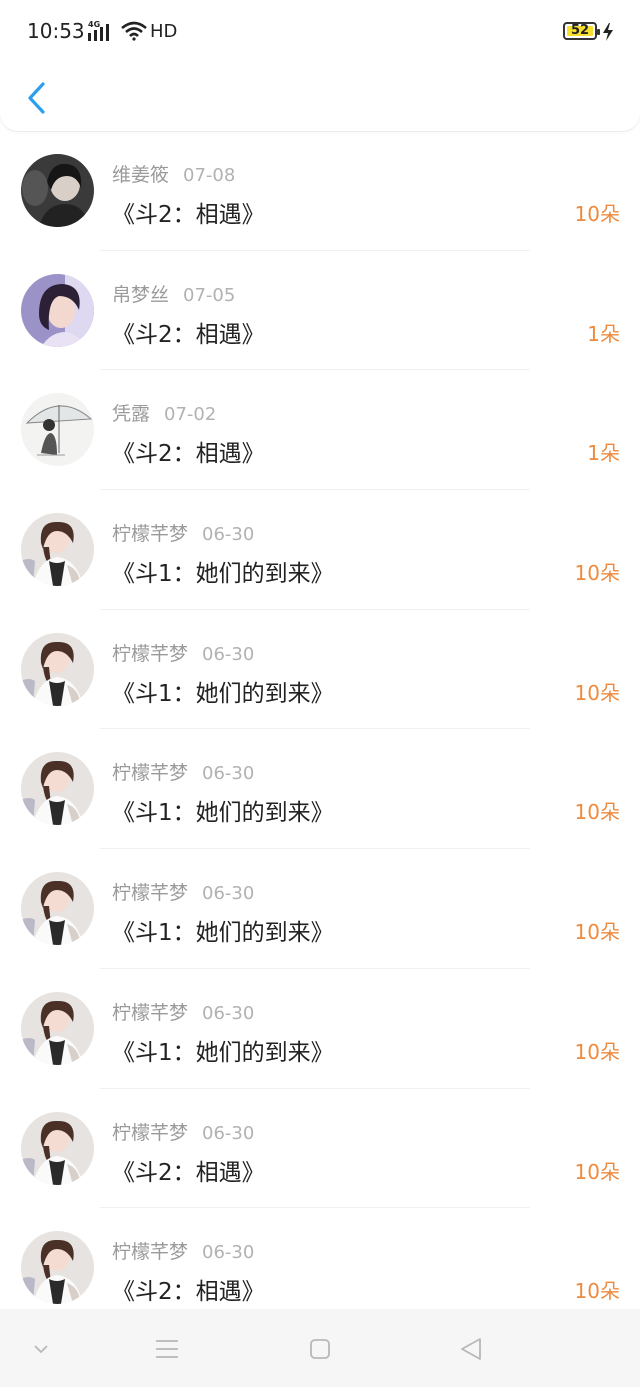 The image size is (640, 1387). Describe the element at coordinates (131, 414) in the screenshot. I see `sender-name: 凭露` at that location.